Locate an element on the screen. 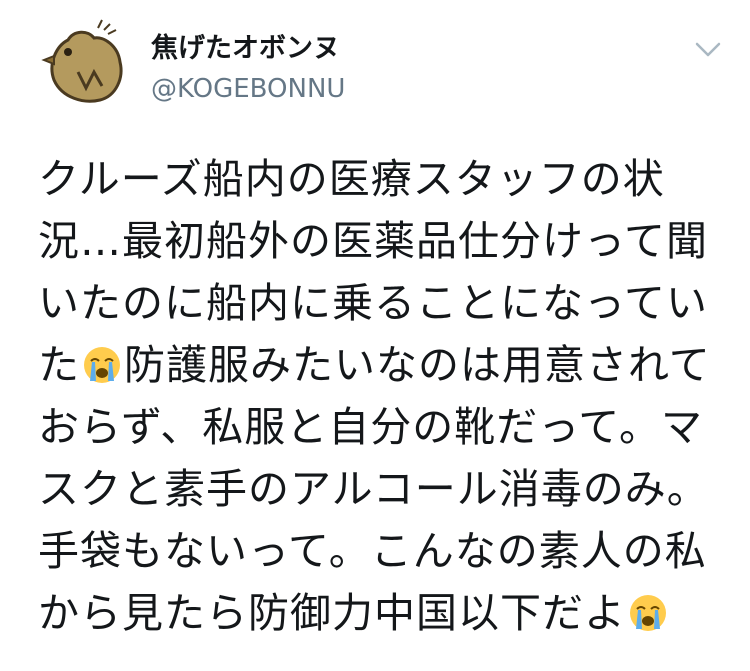  tweet-text-line: クルーズ船内の医療スタッフの状 is located at coordinates (383, 179).